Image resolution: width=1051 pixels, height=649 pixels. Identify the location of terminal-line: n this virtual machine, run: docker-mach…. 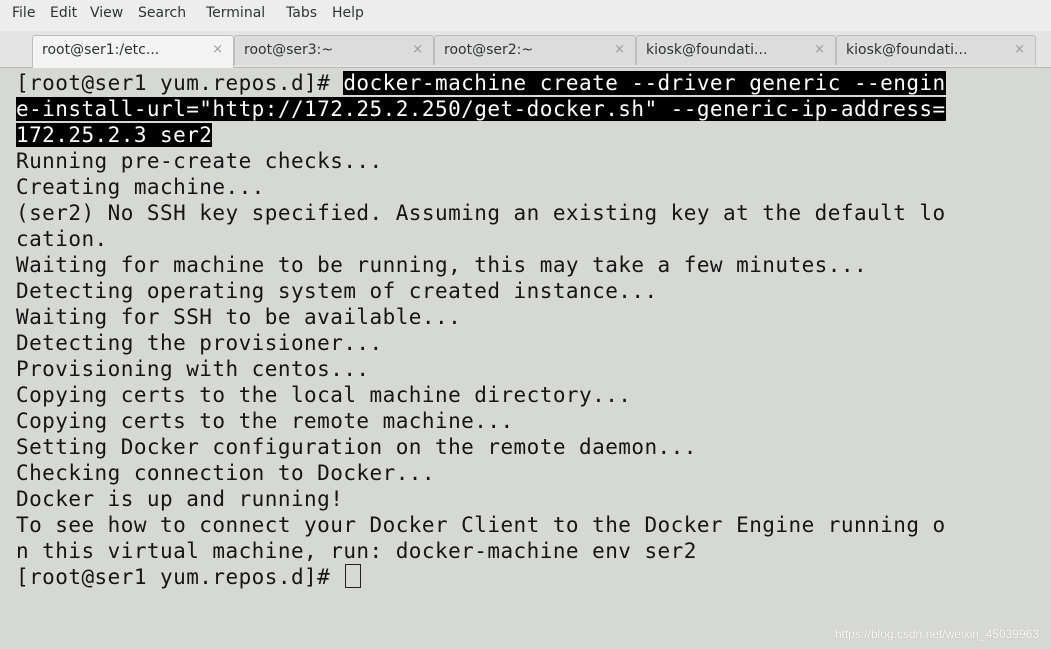
(356, 551).